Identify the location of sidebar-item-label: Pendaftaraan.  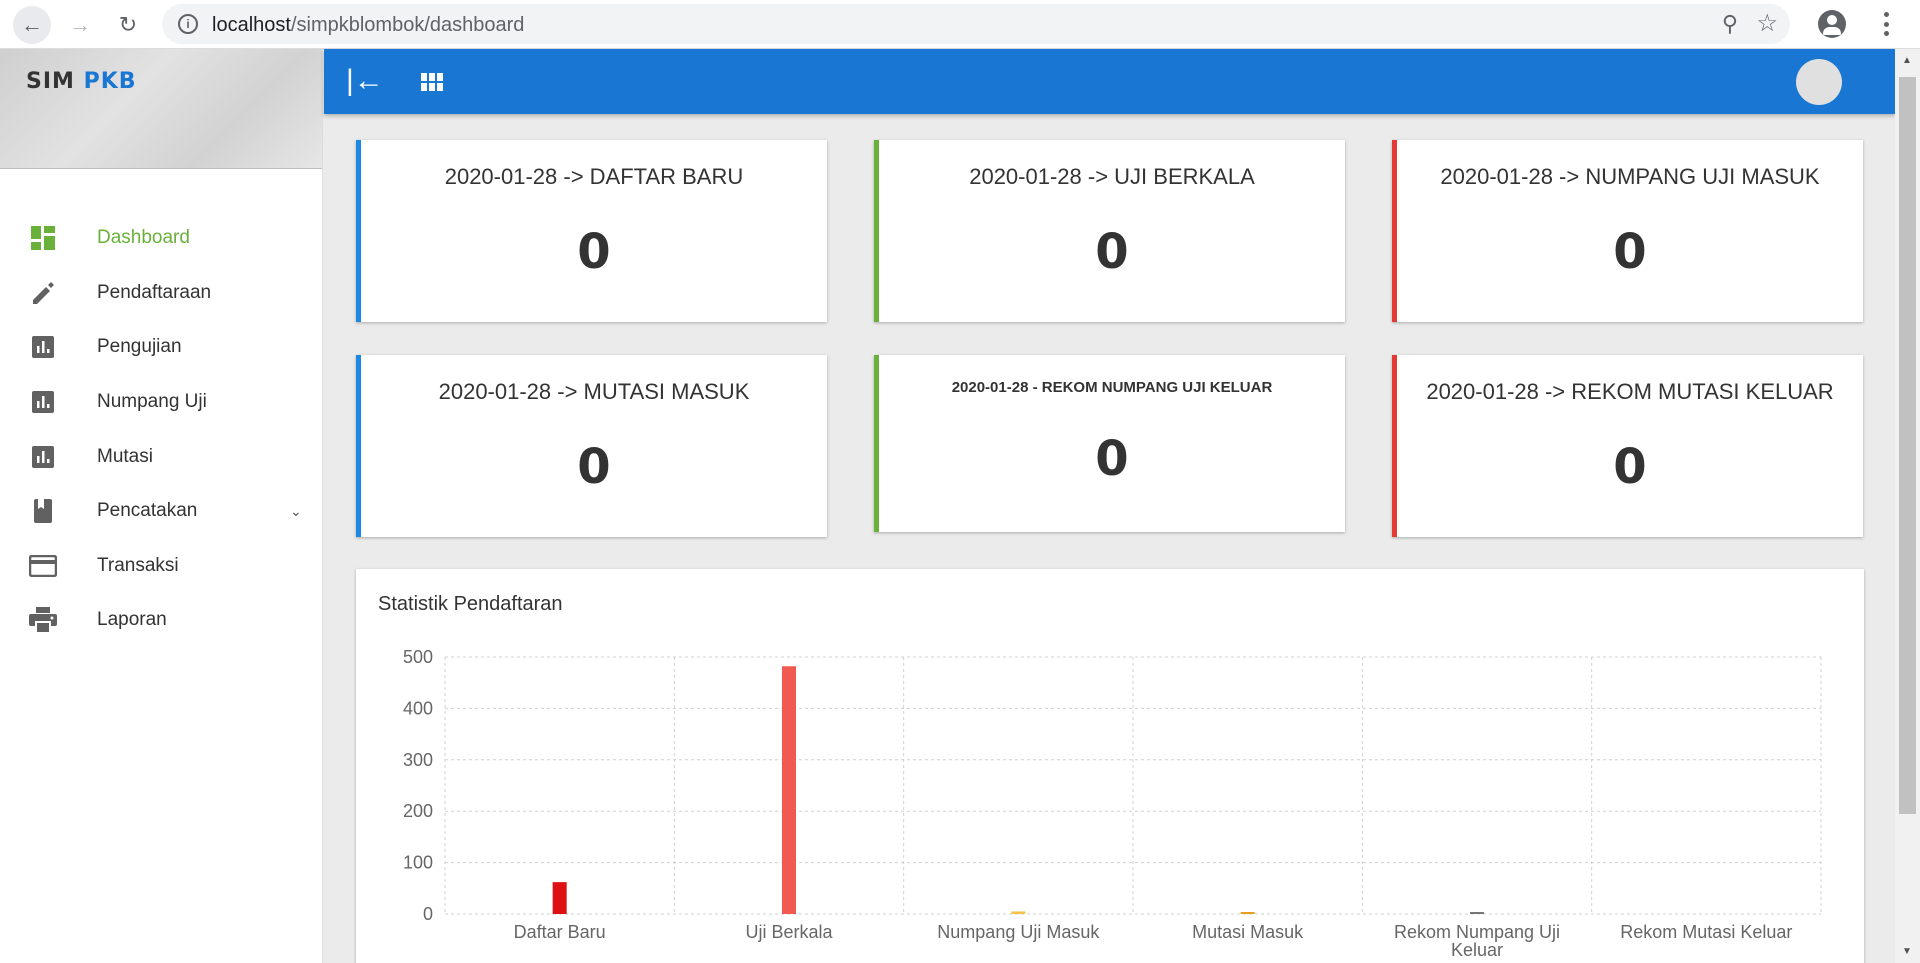
(154, 292).